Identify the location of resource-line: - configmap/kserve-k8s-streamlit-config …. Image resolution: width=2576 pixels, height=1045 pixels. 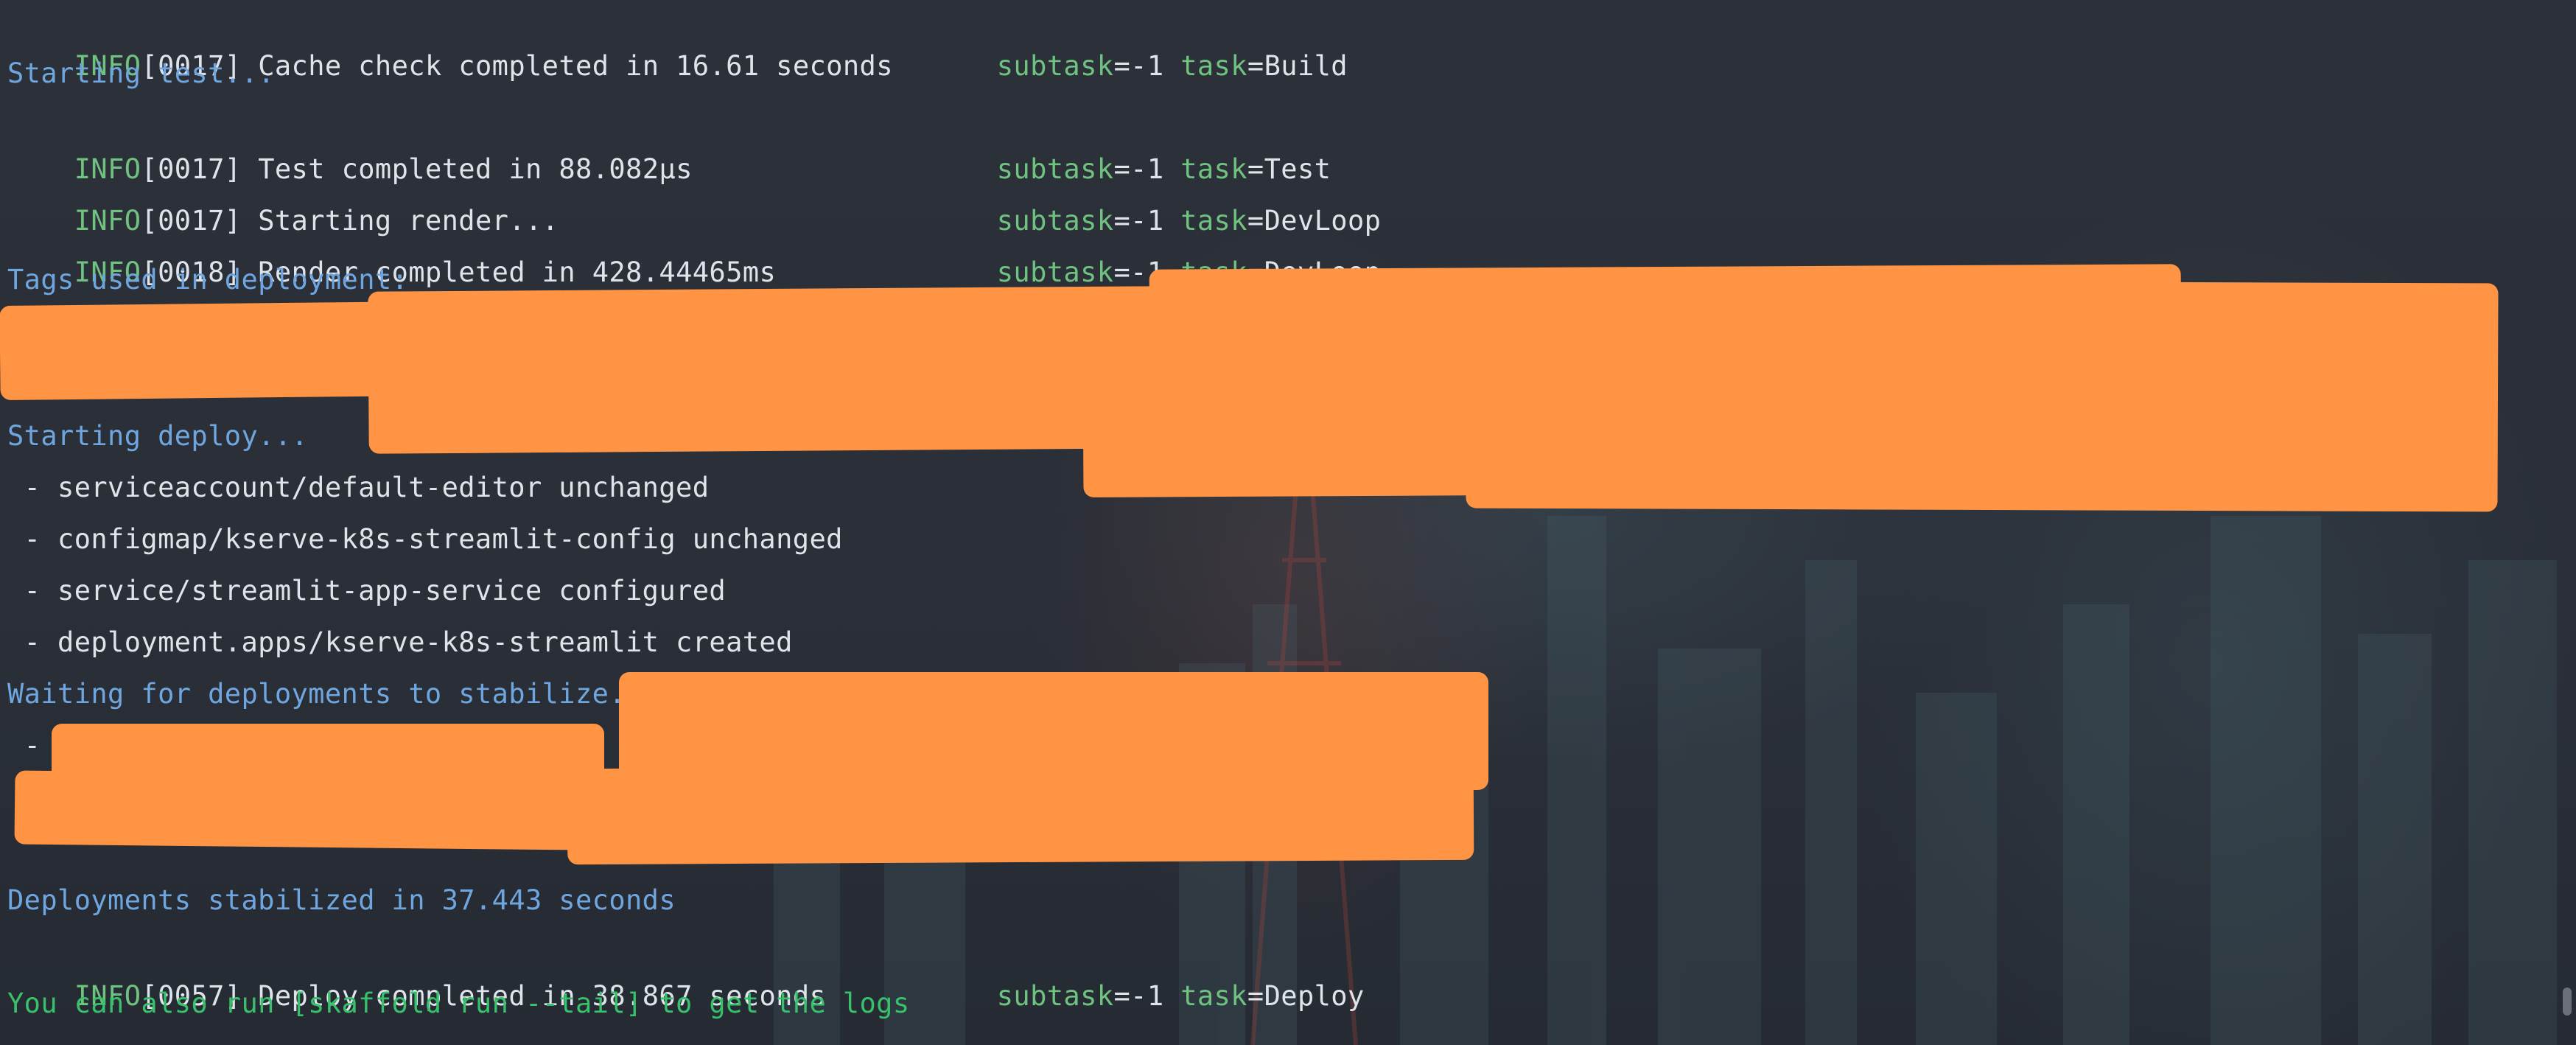
(425, 539).